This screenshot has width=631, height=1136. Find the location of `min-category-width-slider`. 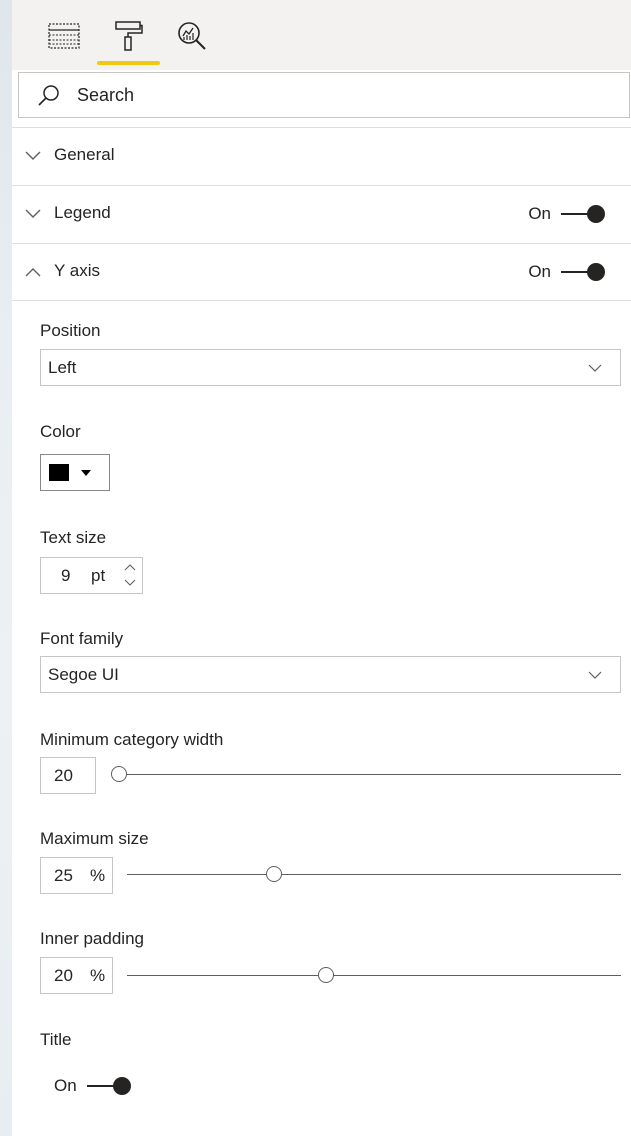

min-category-width-slider is located at coordinates (366, 775).